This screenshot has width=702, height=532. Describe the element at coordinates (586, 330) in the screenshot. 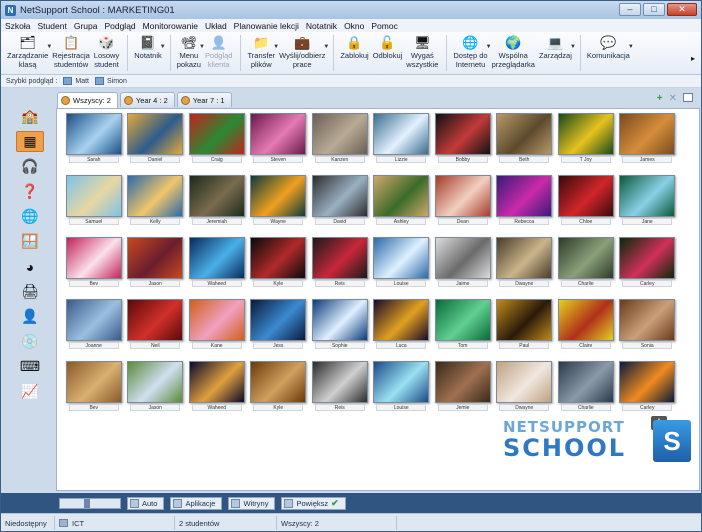

I see `student-thumbnail: Claire` at that location.